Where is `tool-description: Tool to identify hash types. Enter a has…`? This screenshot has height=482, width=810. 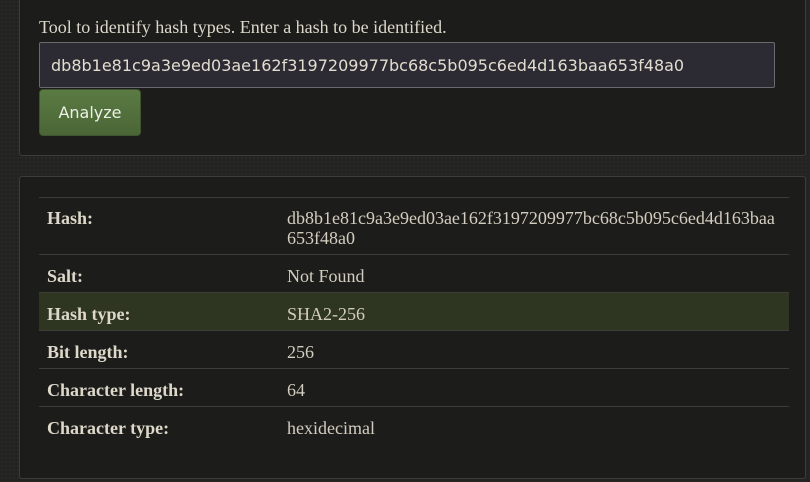 tool-description: Tool to identify hash types. Enter a has… is located at coordinates (243, 27).